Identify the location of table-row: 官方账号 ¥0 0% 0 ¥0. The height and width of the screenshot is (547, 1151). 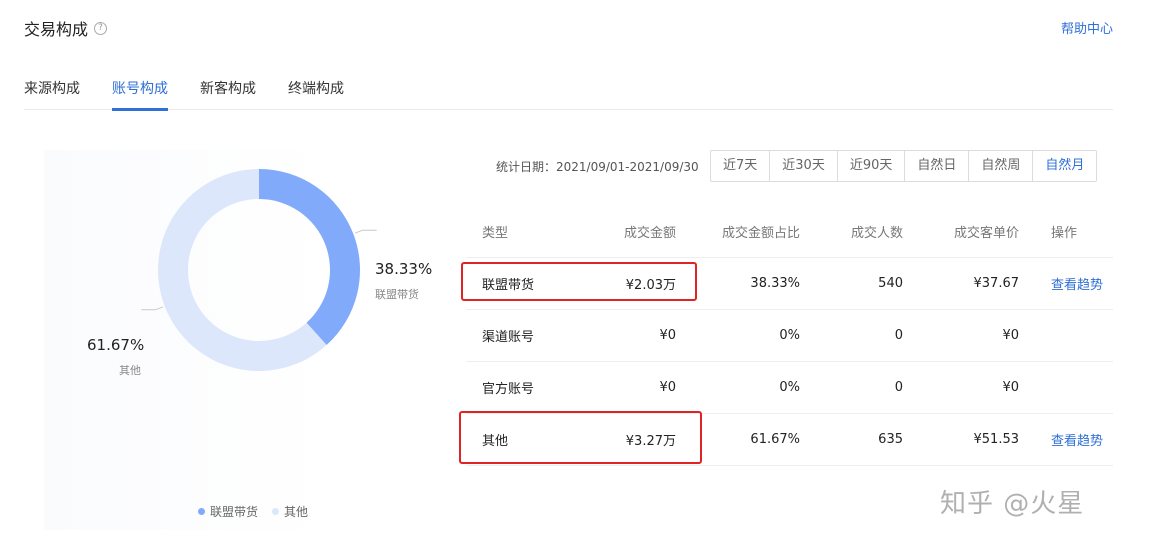
(789, 388).